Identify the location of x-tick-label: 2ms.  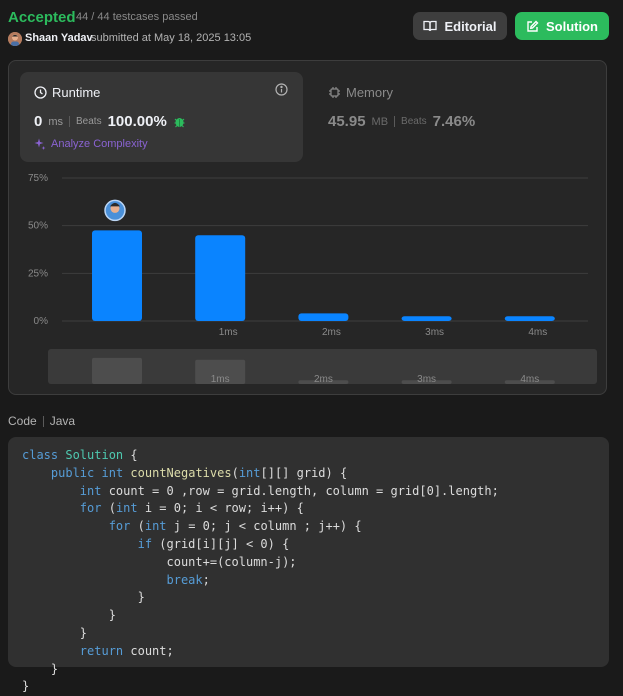
(331, 332).